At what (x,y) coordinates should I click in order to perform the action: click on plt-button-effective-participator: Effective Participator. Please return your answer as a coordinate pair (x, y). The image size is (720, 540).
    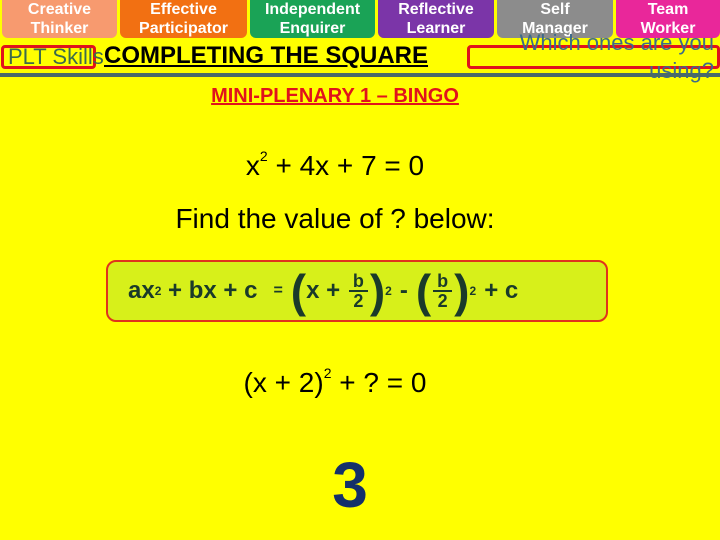
    Looking at the image, I should click on (183, 19).